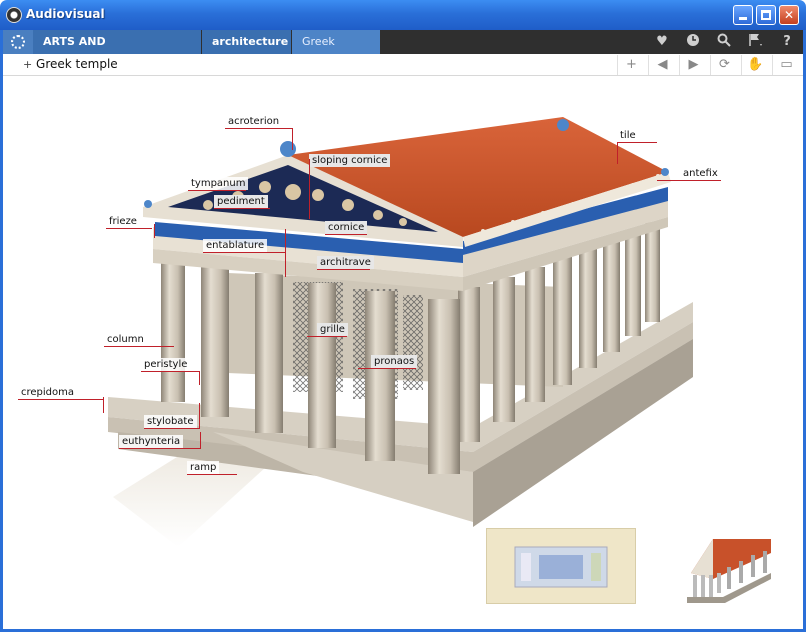 Image resolution: width=806 pixels, height=632 pixels. Describe the element at coordinates (241, 201) in the screenshot. I see `label-pediment: pediment` at that location.